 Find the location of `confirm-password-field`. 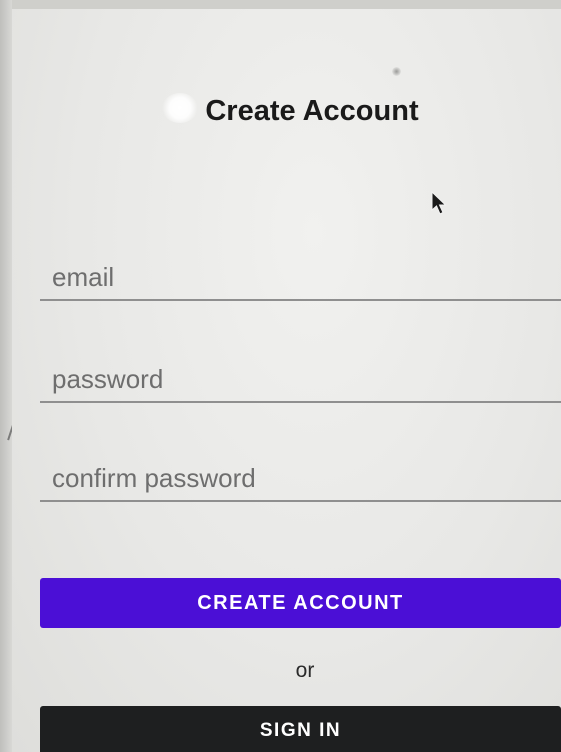

confirm-password-field is located at coordinates (300, 481).